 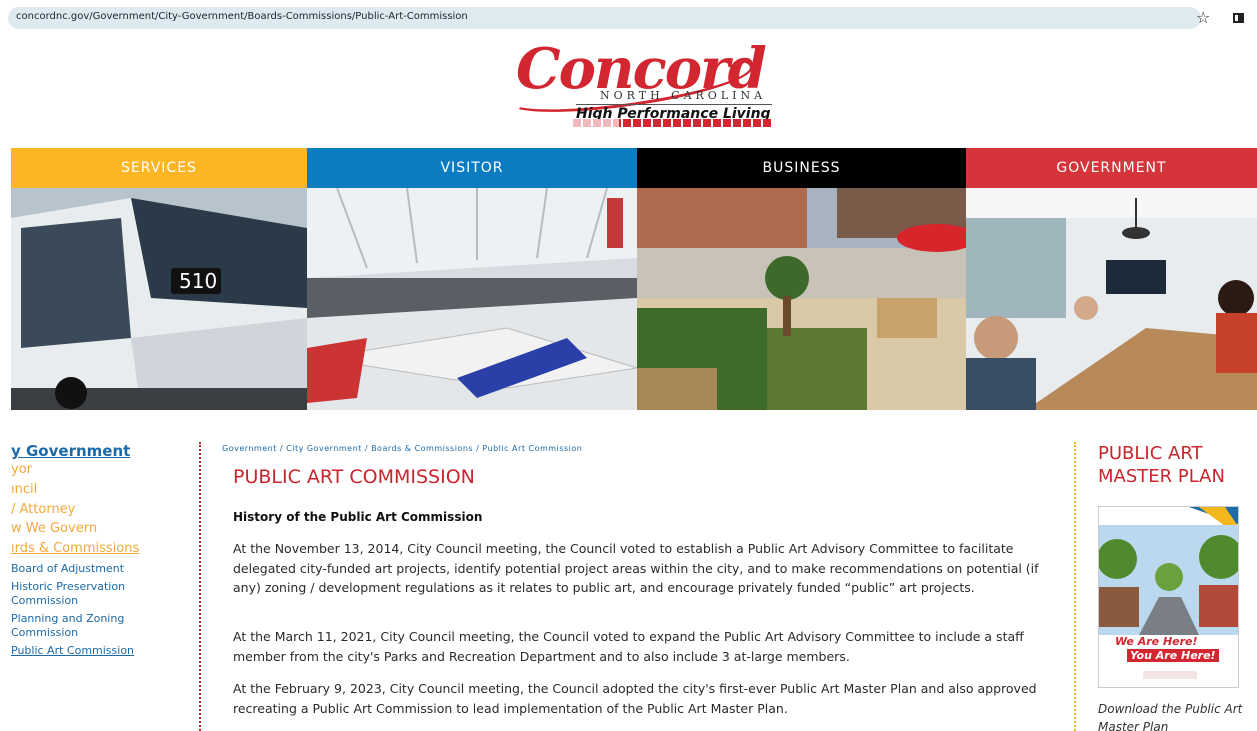 I want to click on nav-tile-government: GOVERNMENT, so click(x=1111, y=279).